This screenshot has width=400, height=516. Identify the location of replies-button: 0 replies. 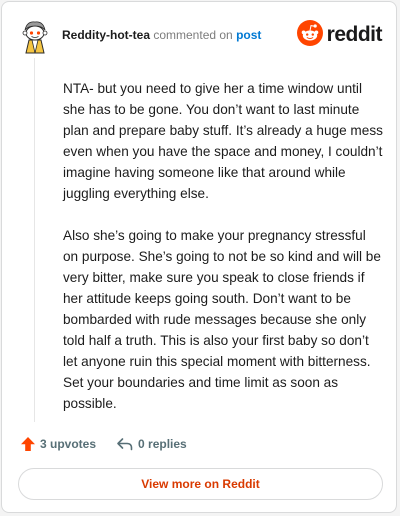
(151, 444).